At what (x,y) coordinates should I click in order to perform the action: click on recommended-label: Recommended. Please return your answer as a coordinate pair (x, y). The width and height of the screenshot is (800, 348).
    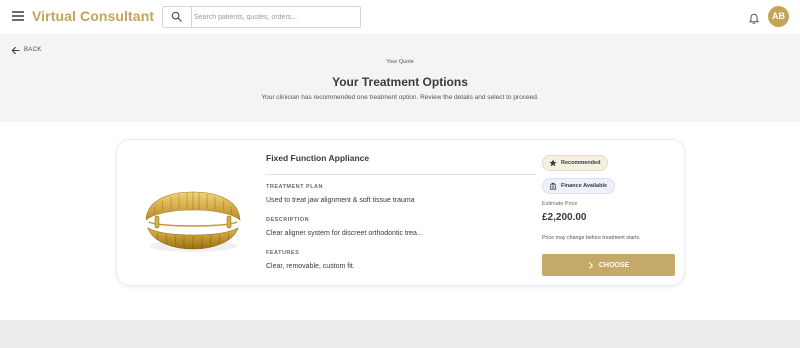
    Looking at the image, I should click on (581, 163).